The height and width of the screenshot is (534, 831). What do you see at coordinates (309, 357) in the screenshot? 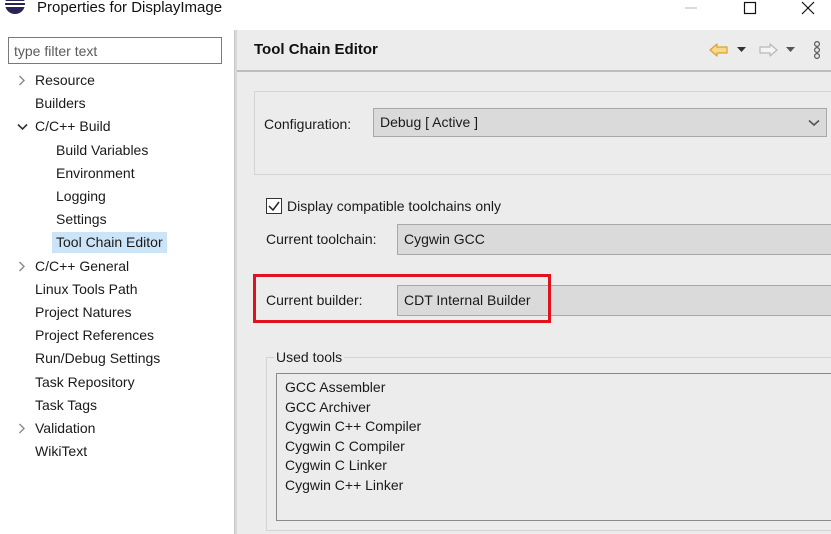
I see `used-tools-label: Used tools` at bounding box center [309, 357].